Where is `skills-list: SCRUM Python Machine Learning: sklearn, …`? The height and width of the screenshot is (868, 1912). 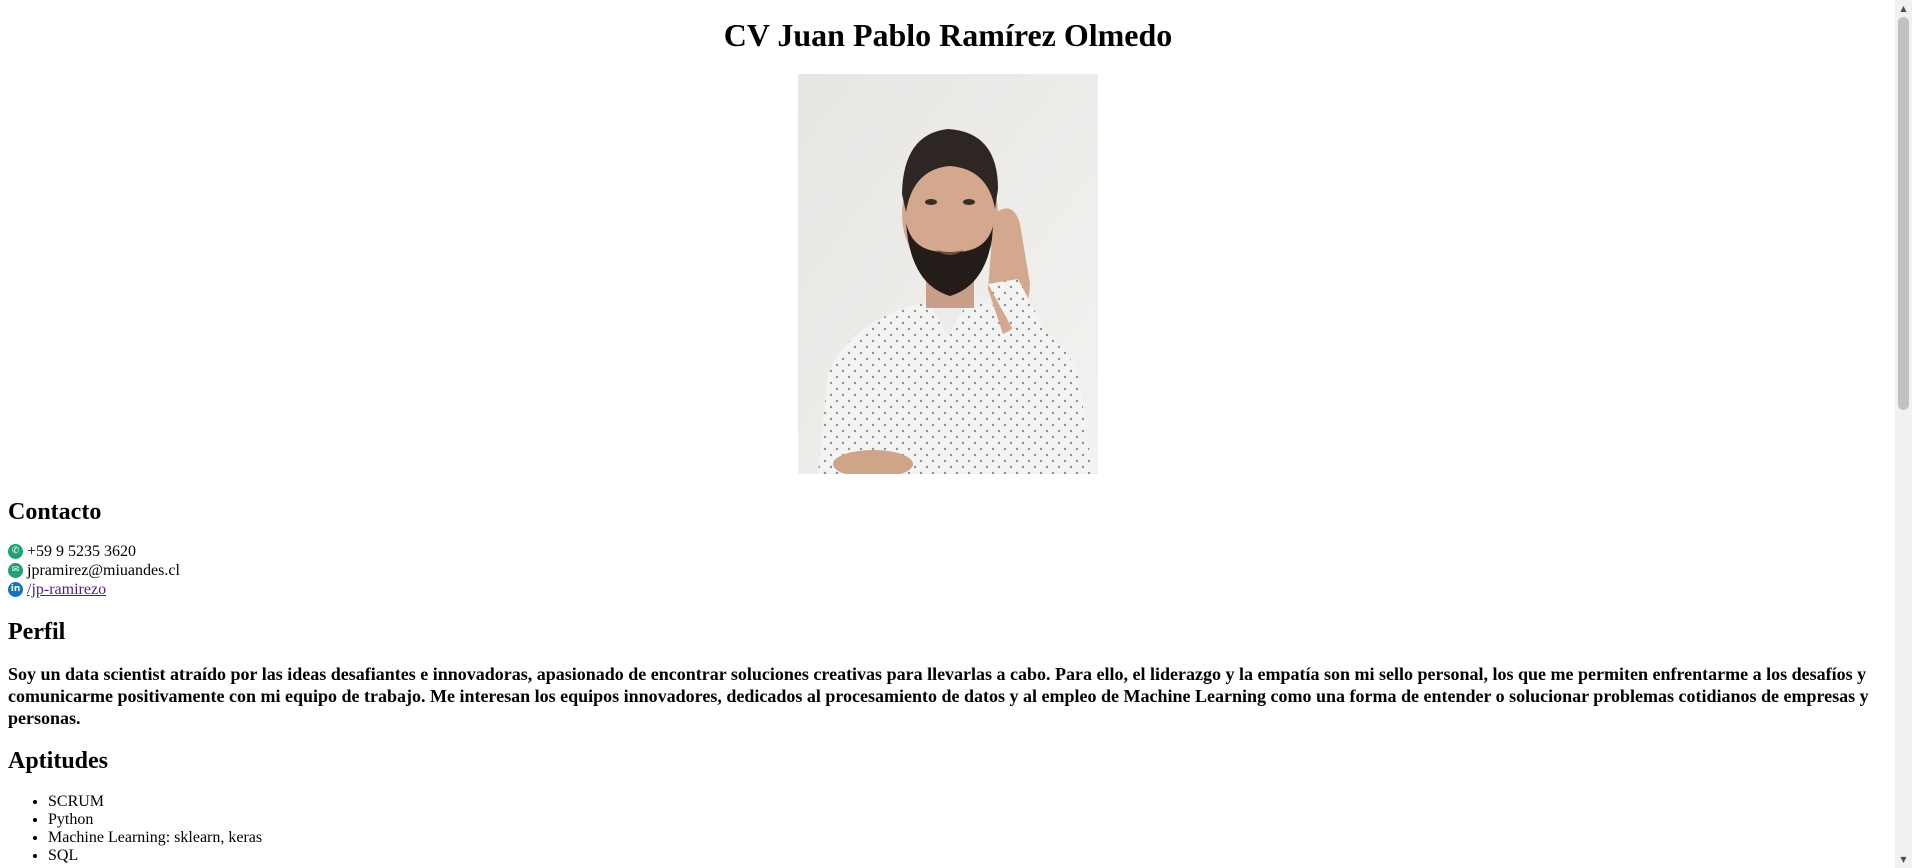
skills-list: SCRUM Python Machine Learning: sklearn, … is located at coordinates (948, 829).